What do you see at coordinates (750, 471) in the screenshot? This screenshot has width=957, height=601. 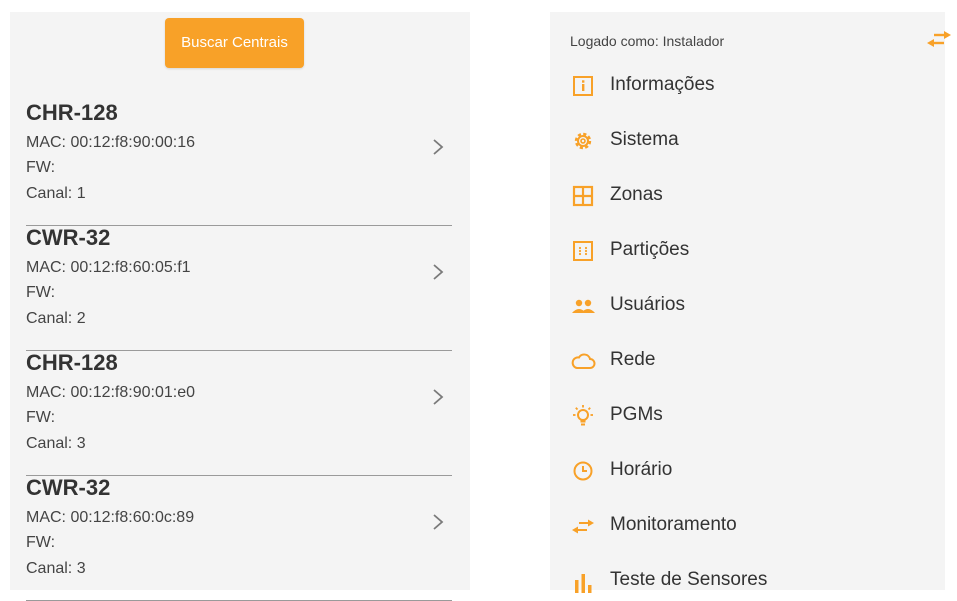 I see `menu-item-horario: Horário` at bounding box center [750, 471].